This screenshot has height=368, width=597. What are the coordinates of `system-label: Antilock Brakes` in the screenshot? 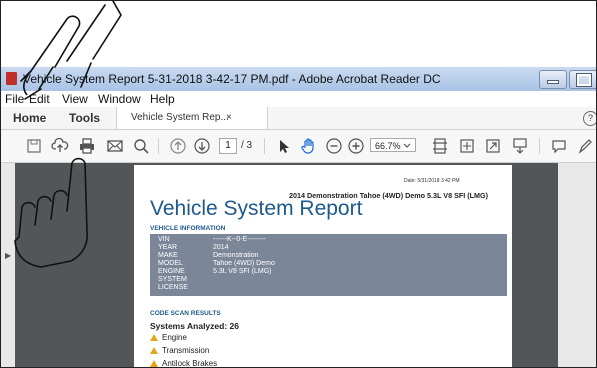 It's located at (190, 363).